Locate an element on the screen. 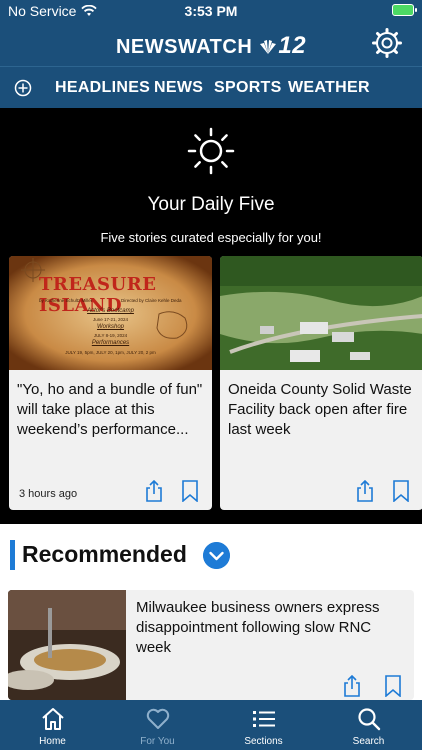 Image resolution: width=422 pixels, height=750 pixels. recommended-accent-bar is located at coordinates (12, 555).